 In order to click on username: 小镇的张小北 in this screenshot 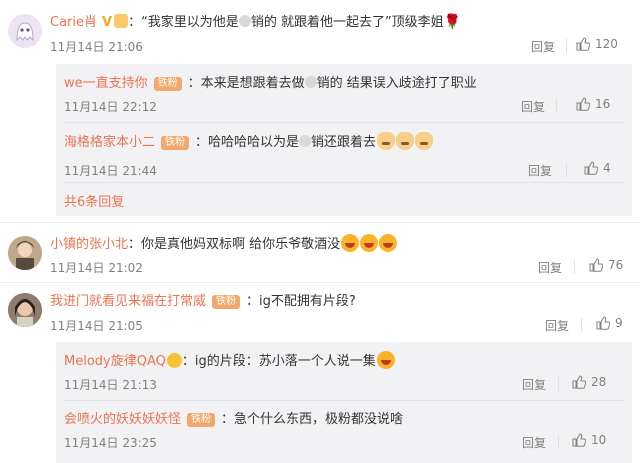, I will do `click(89, 244)`.